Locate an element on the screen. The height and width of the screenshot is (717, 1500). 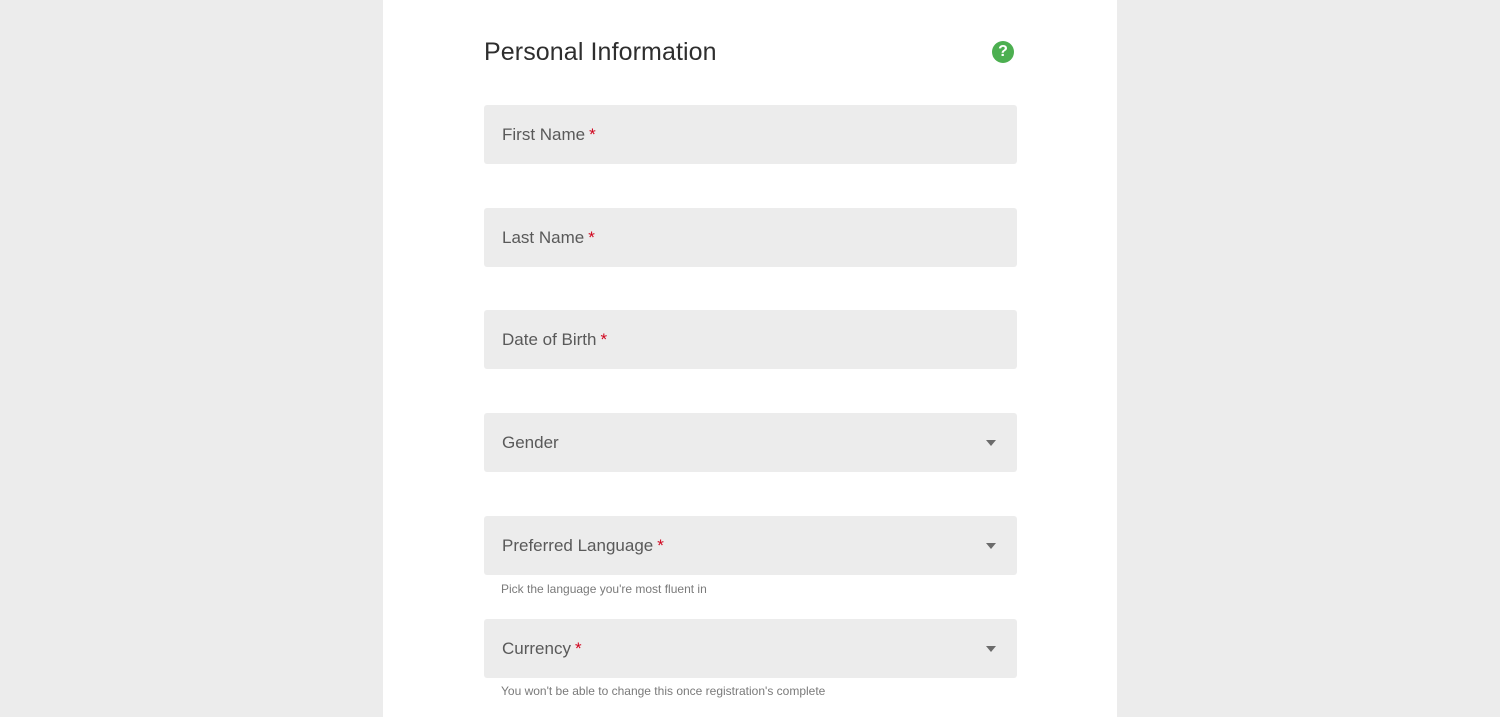
last-name-field: Last Name * is located at coordinates (750, 237).